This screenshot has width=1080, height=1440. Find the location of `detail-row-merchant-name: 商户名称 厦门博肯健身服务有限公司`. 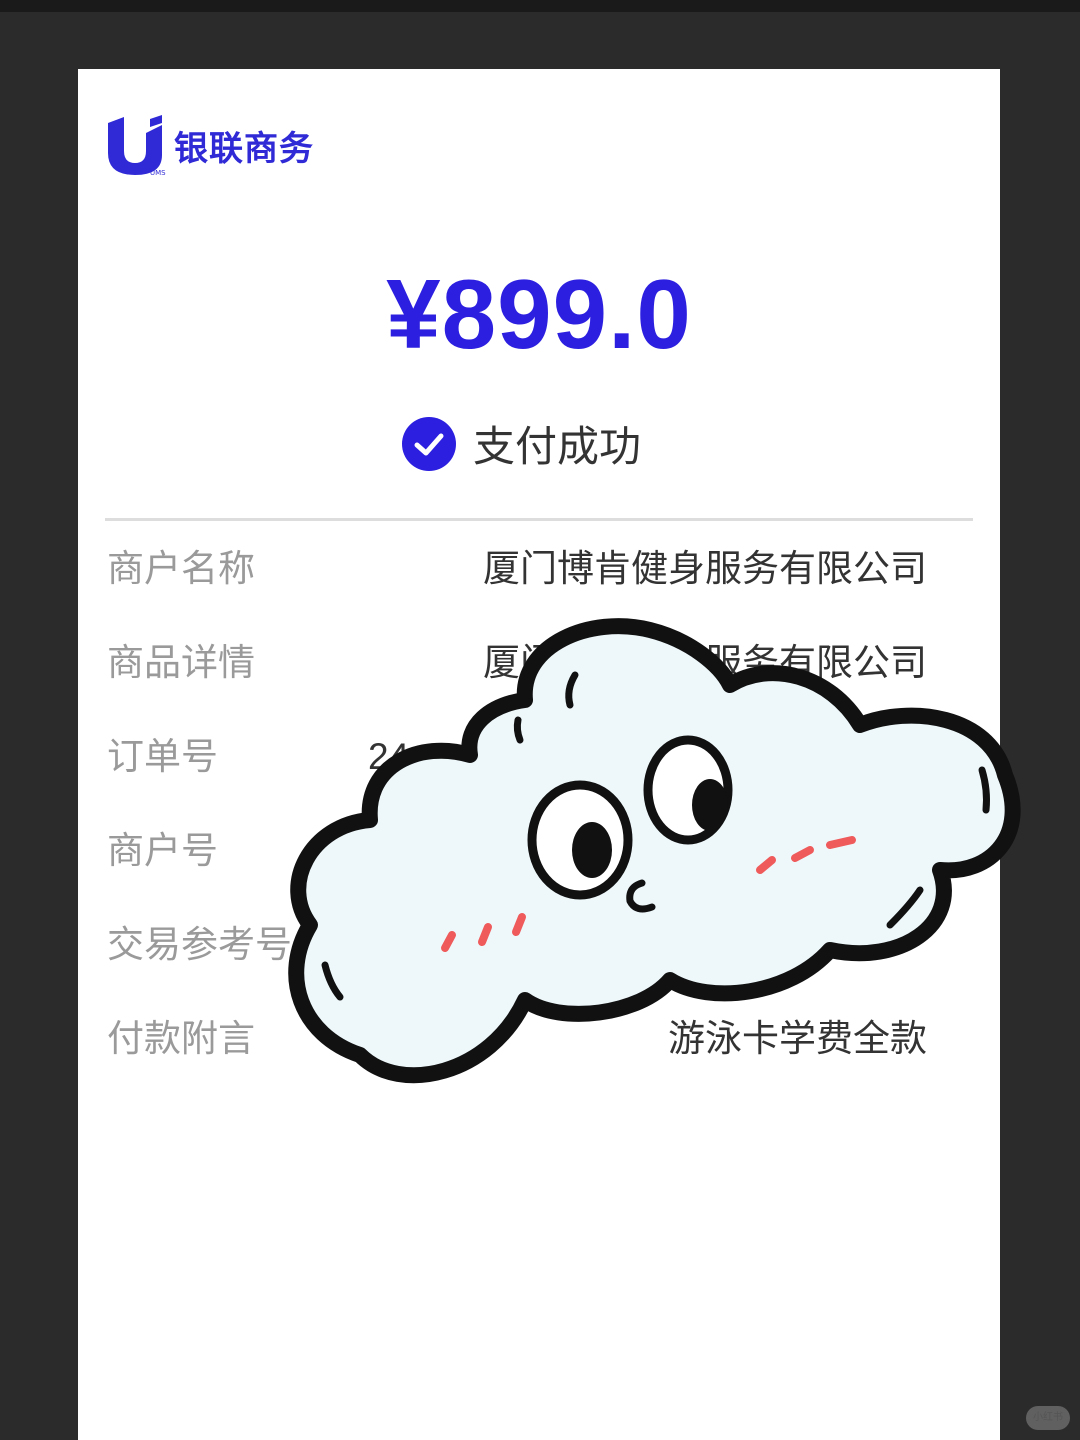

detail-row-merchant-name: 商户名称 厦门博肯健身服务有限公司 is located at coordinates (539, 569).